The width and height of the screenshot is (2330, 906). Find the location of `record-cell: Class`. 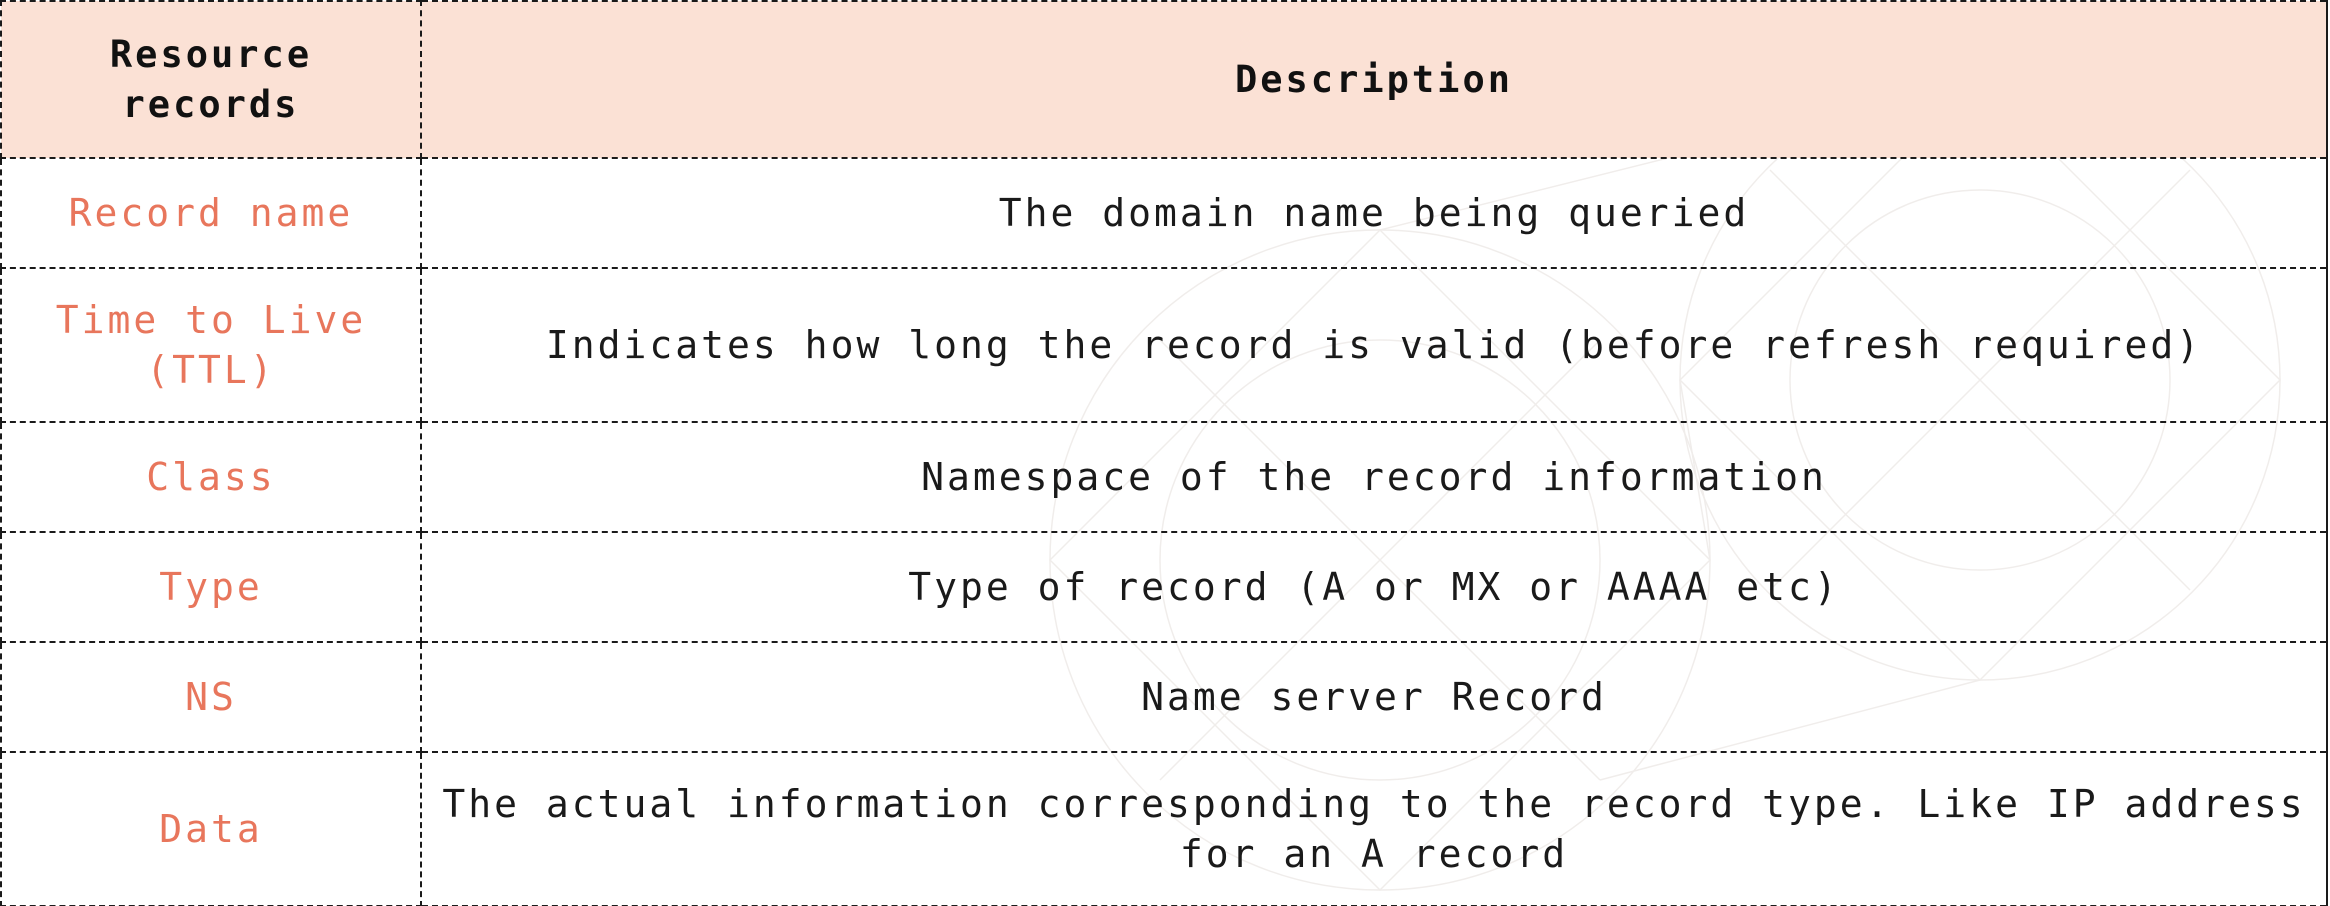

record-cell: Class is located at coordinates (211, 477).